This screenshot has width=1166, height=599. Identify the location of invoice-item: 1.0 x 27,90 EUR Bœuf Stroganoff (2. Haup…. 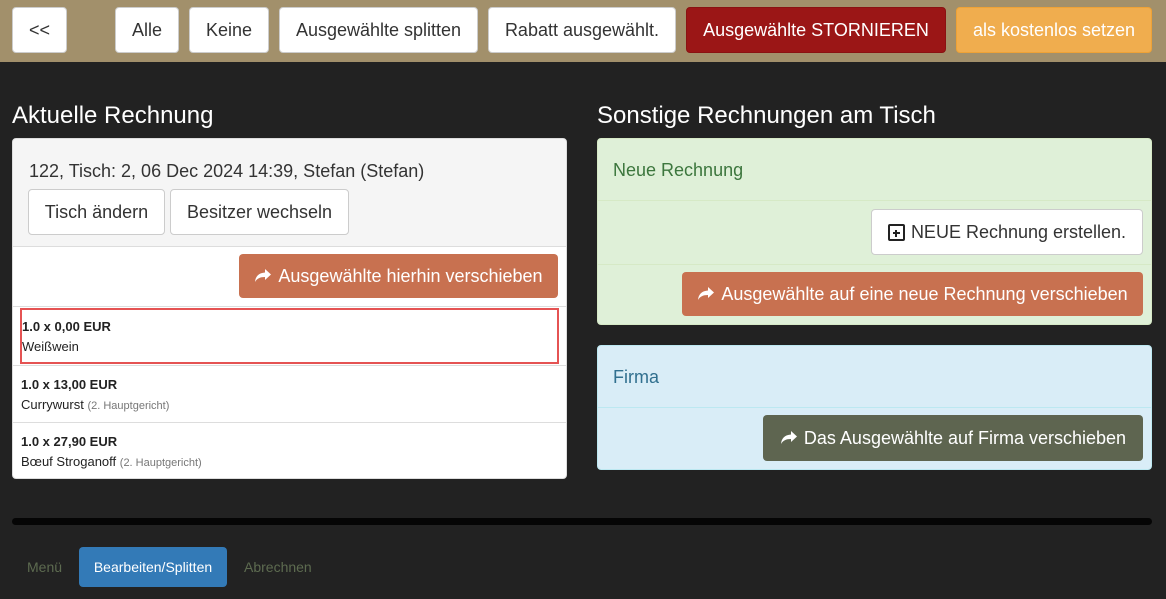
(290, 454).